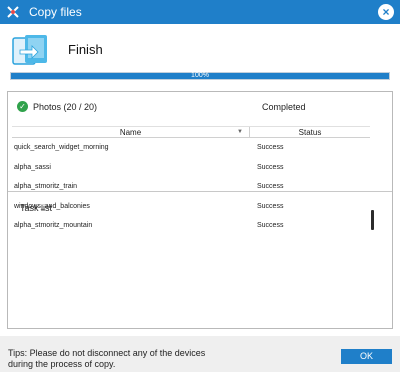 The height and width of the screenshot is (372, 400). Describe the element at coordinates (310, 132) in the screenshot. I see `column-header-status: Status` at that location.